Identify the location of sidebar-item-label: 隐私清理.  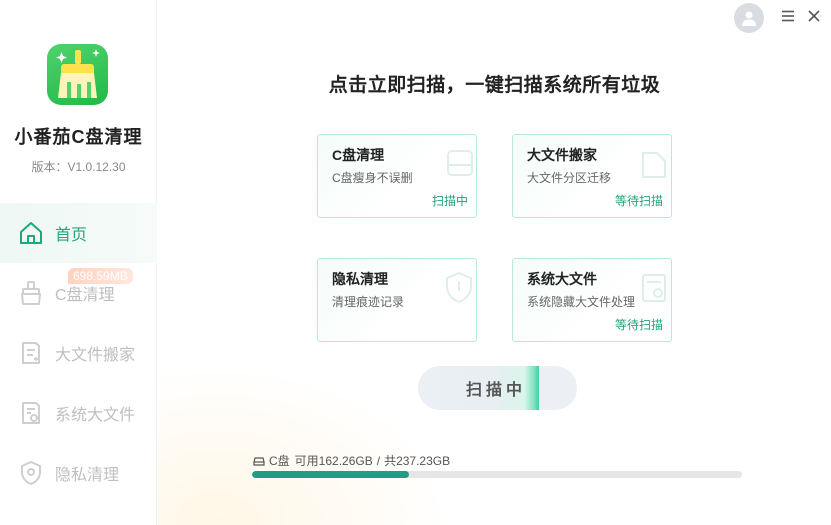
(87, 475).